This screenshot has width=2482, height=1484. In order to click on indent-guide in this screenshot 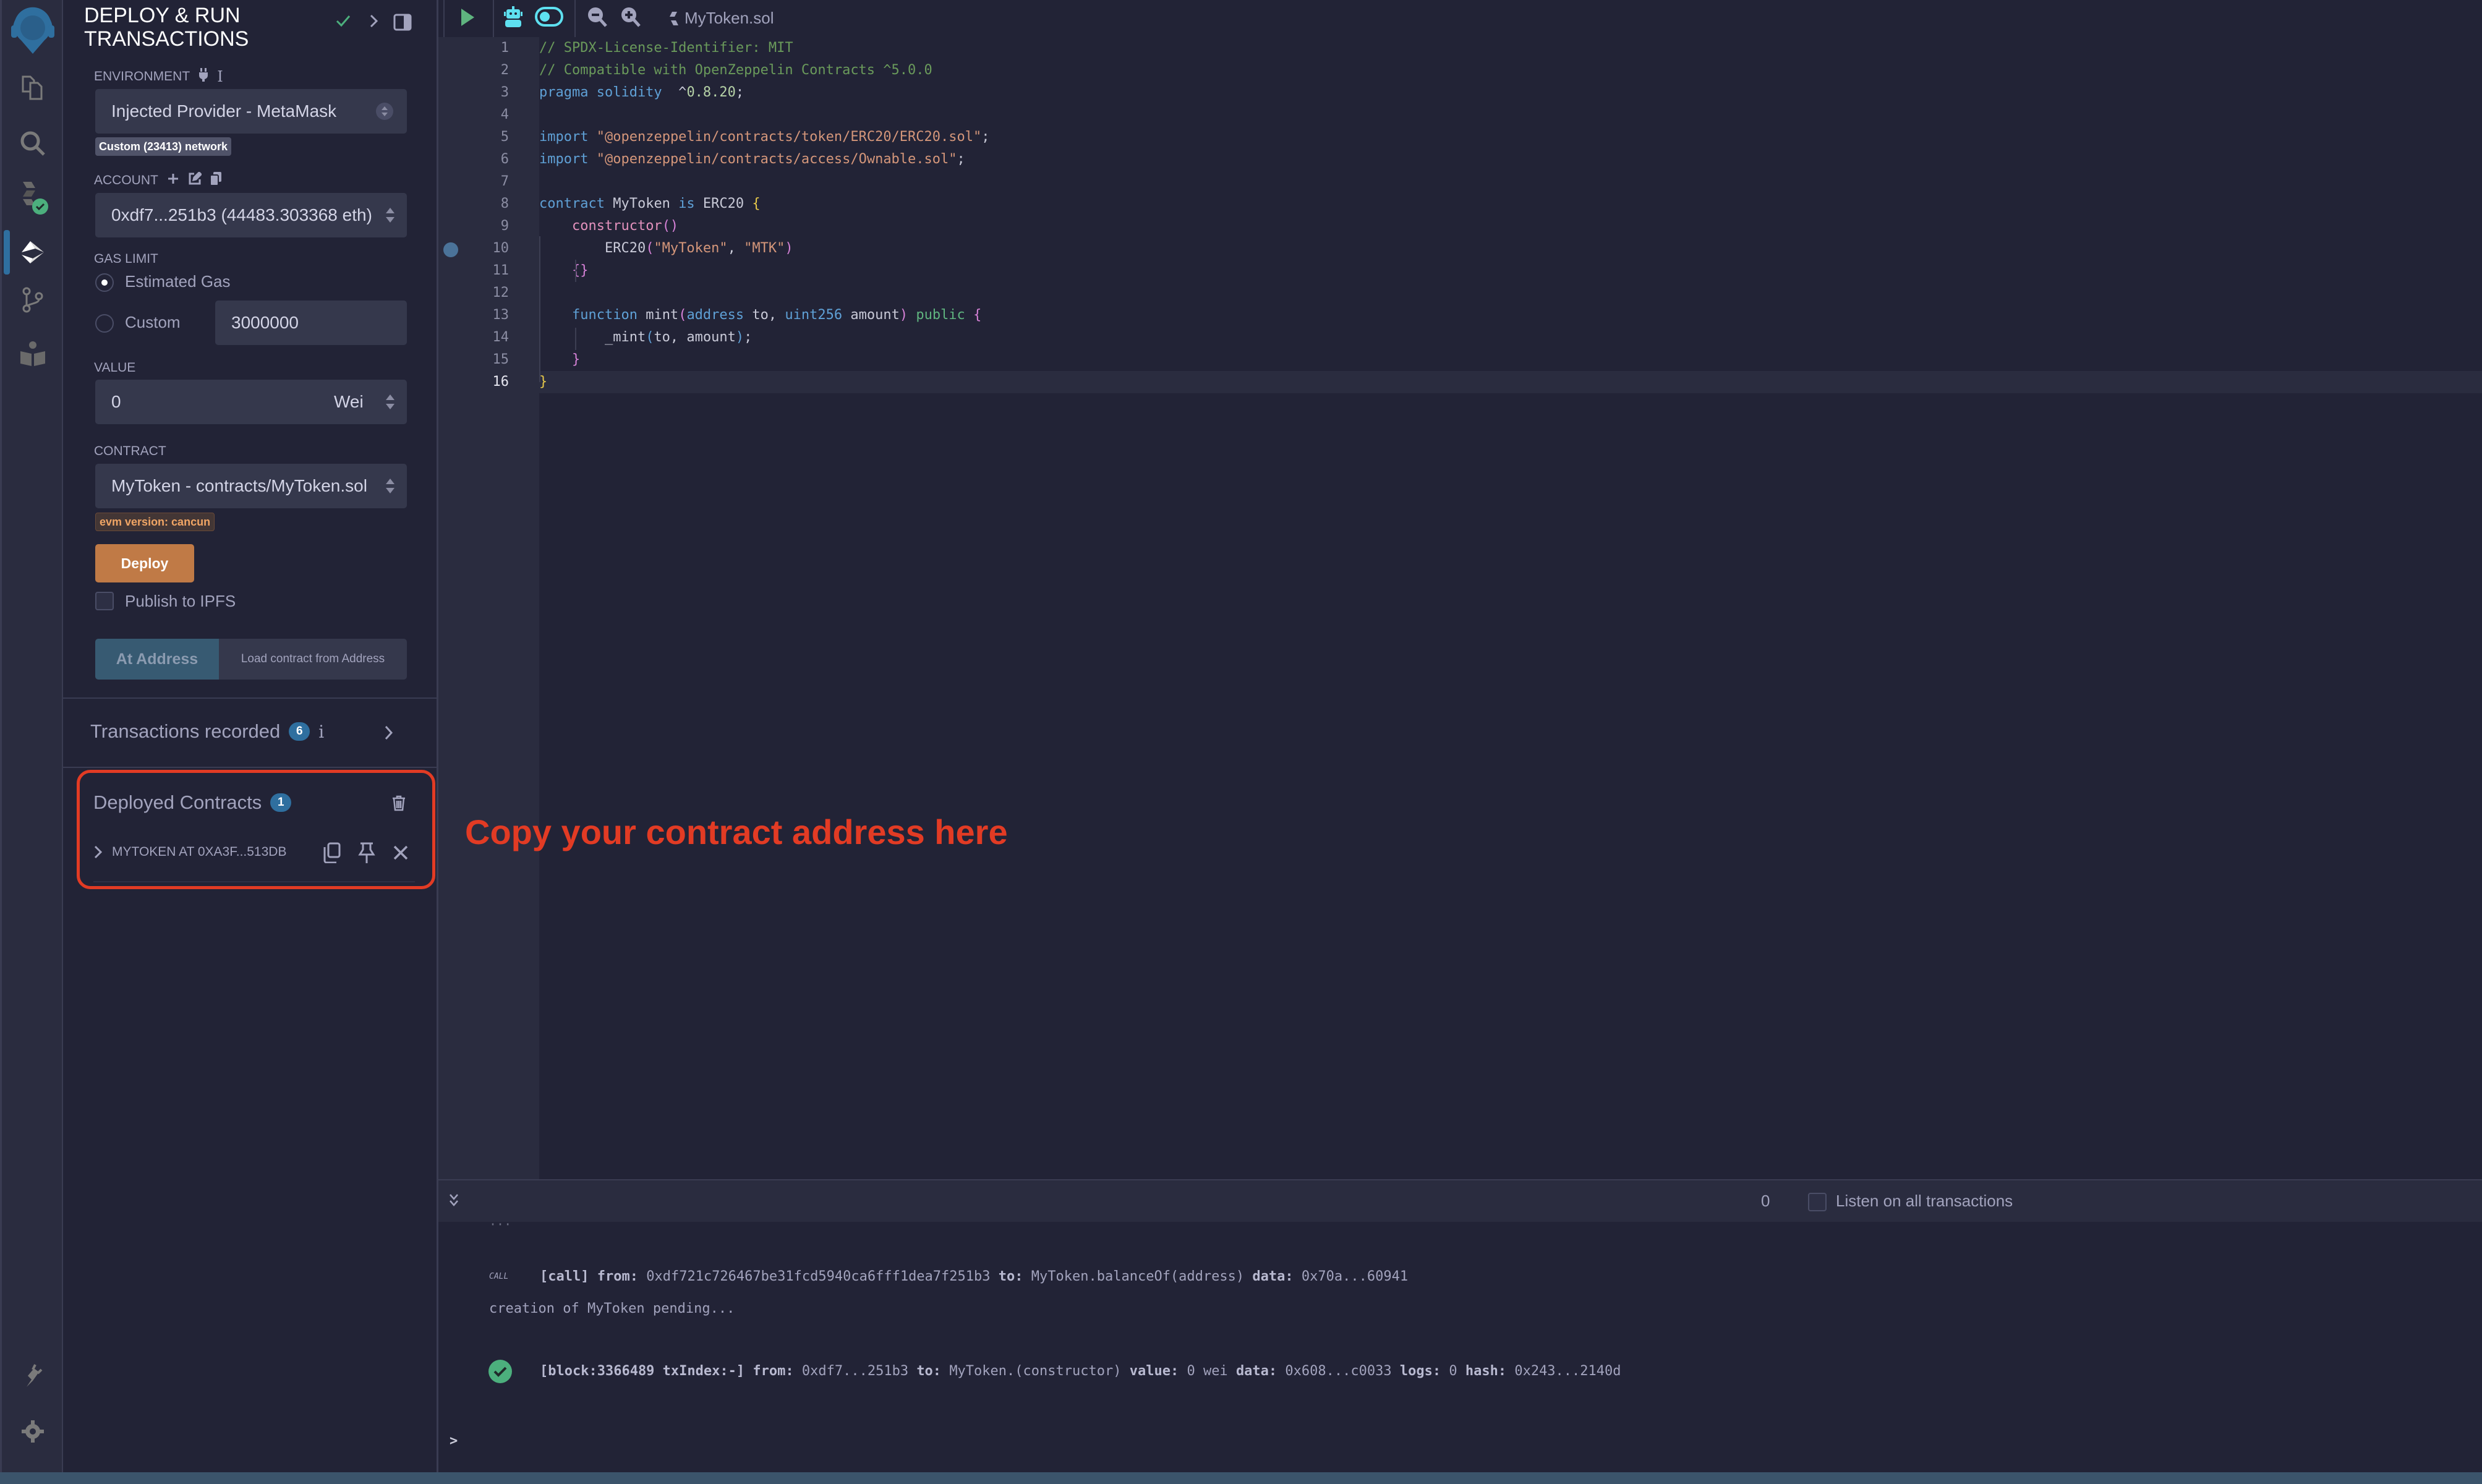, I will do `click(575, 339)`.